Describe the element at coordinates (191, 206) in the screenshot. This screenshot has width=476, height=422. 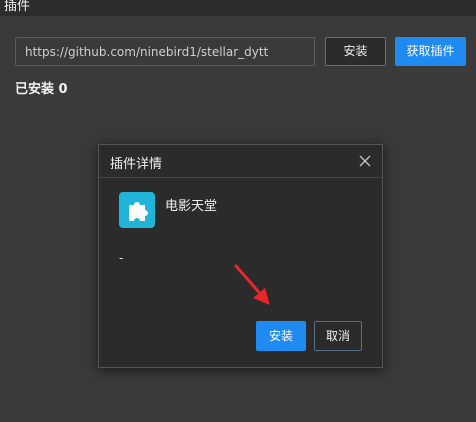
I see `plugin-name: 电影天堂` at that location.